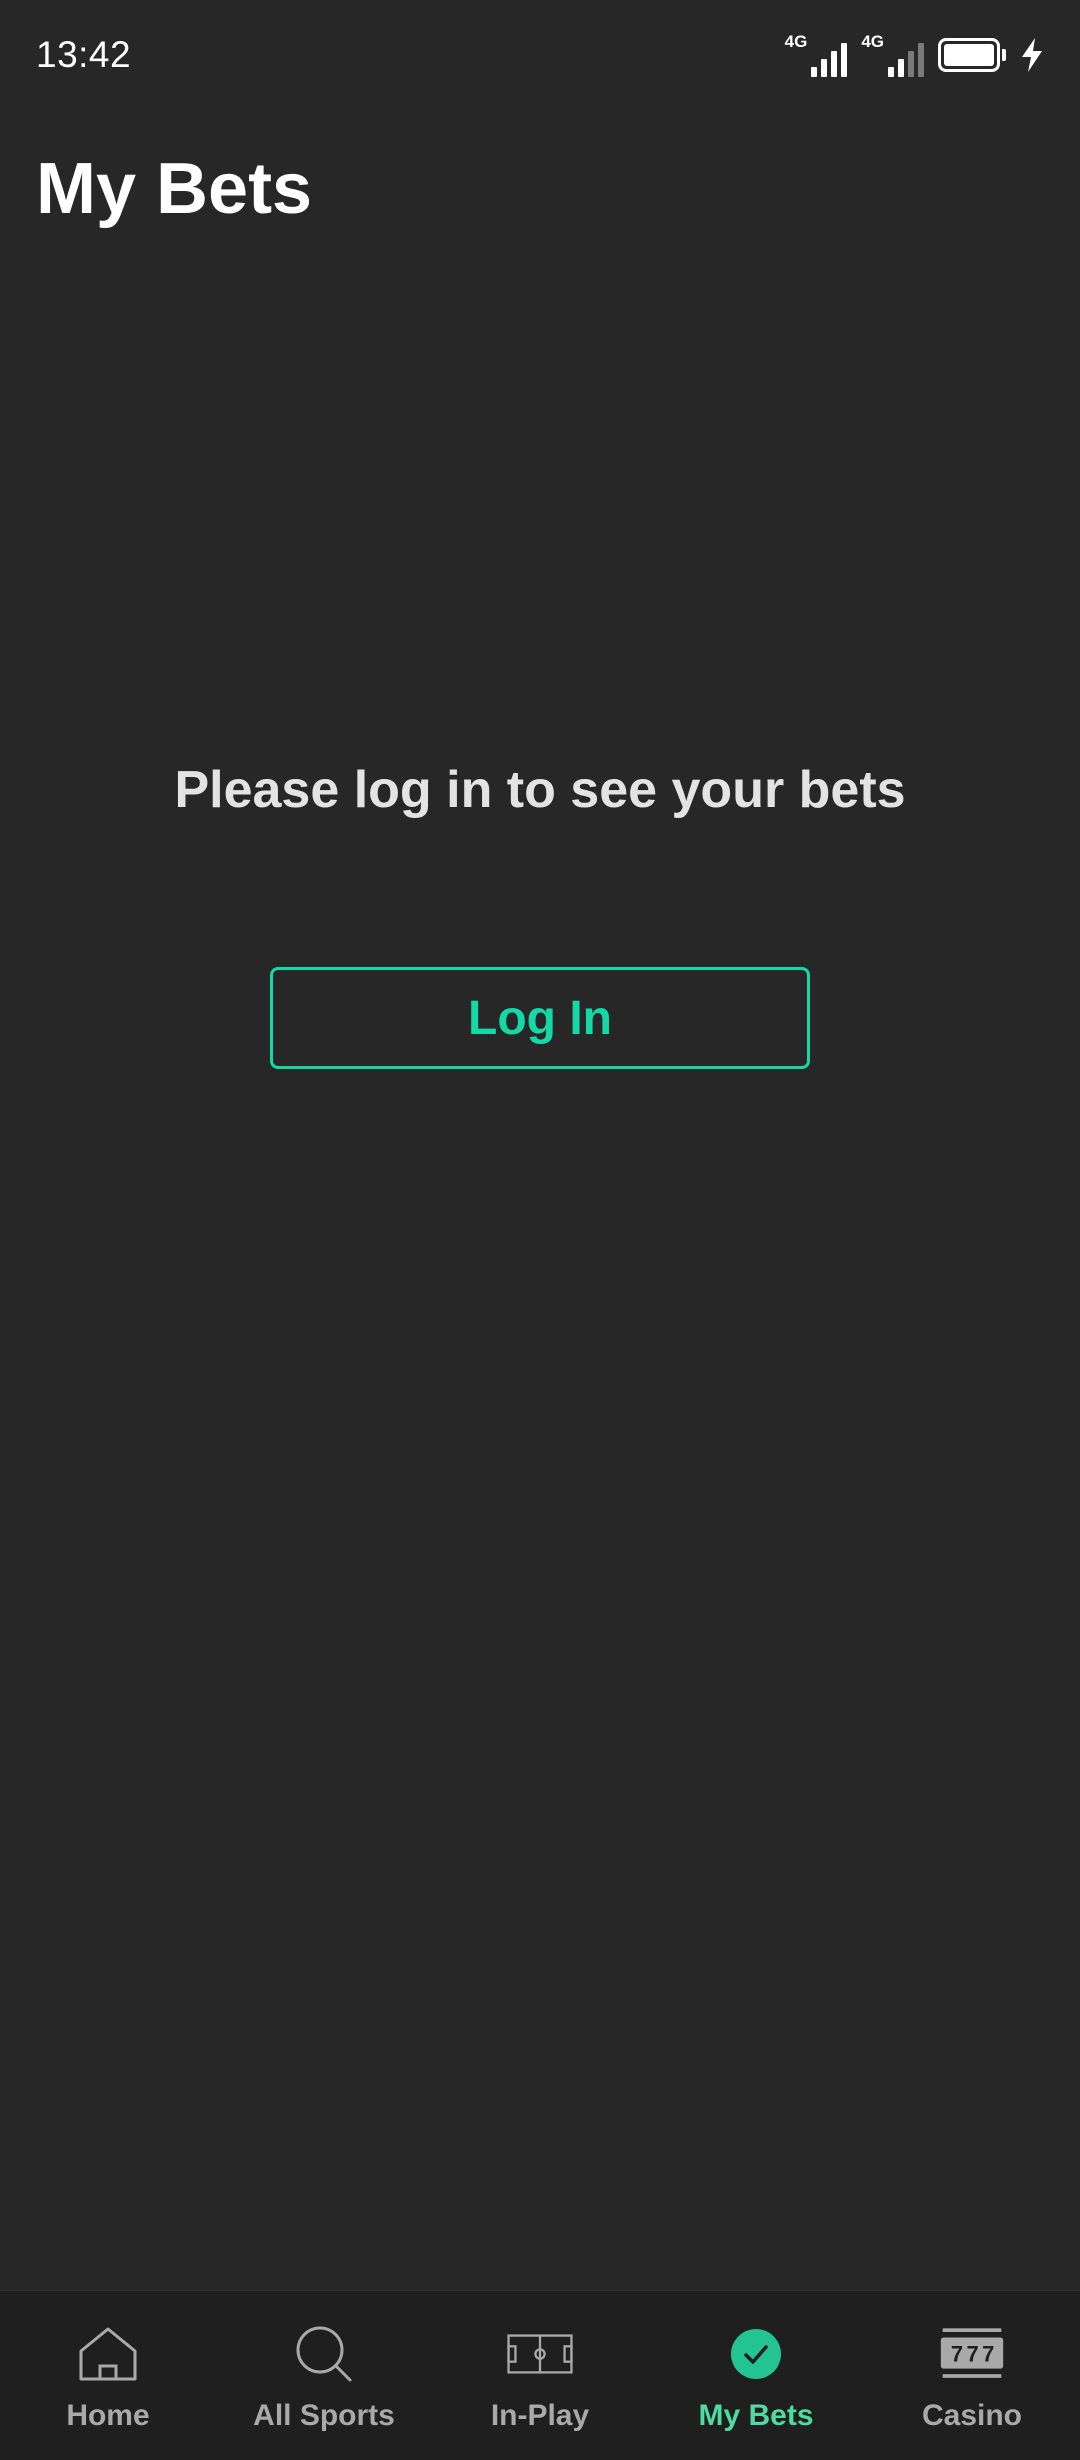 The image size is (1080, 2460). I want to click on signal-2: 4G, so click(892, 55).